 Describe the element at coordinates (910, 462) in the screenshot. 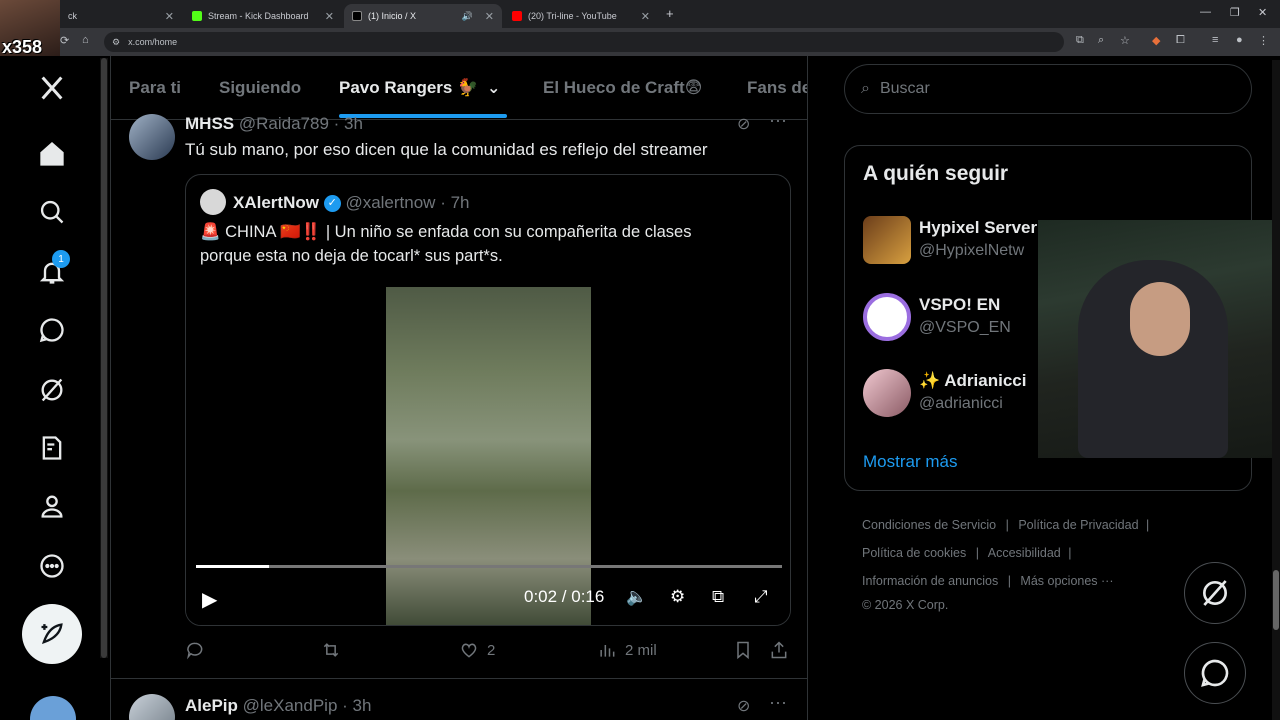

I see `show-more-link: Mostrar más` at that location.